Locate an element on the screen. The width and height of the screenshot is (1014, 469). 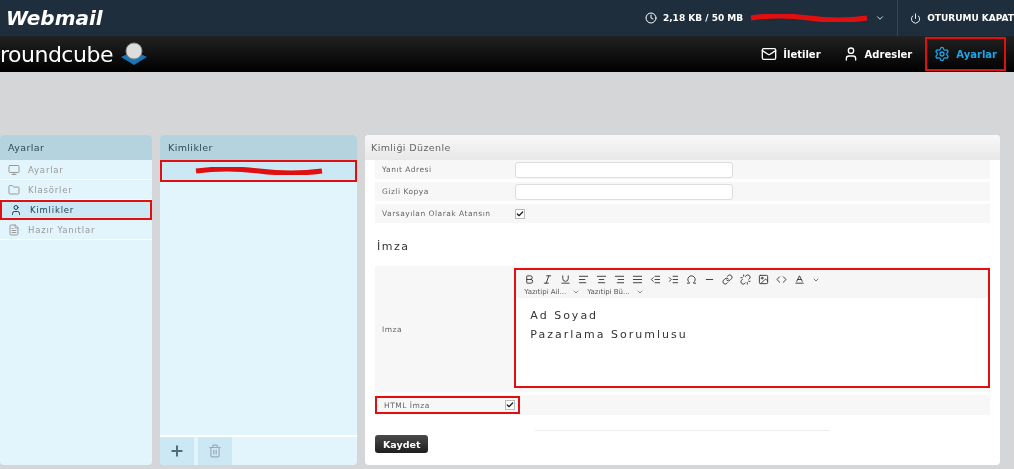
document-icon is located at coordinates (14, 229).